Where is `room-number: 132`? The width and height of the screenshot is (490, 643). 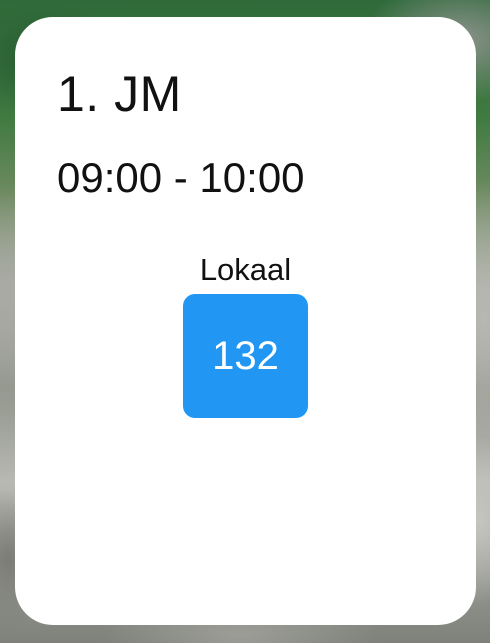 room-number: 132 is located at coordinates (245, 356).